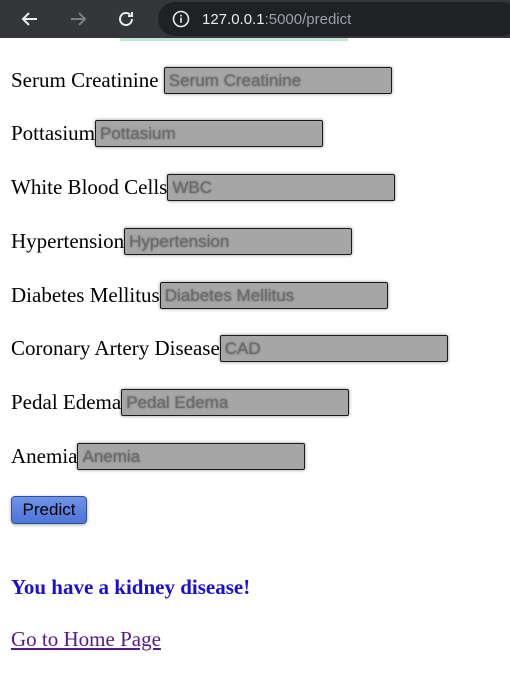 The width and height of the screenshot is (510, 688). I want to click on field-diabetes-mellitus: Diabetes Mellitus, so click(199, 295).